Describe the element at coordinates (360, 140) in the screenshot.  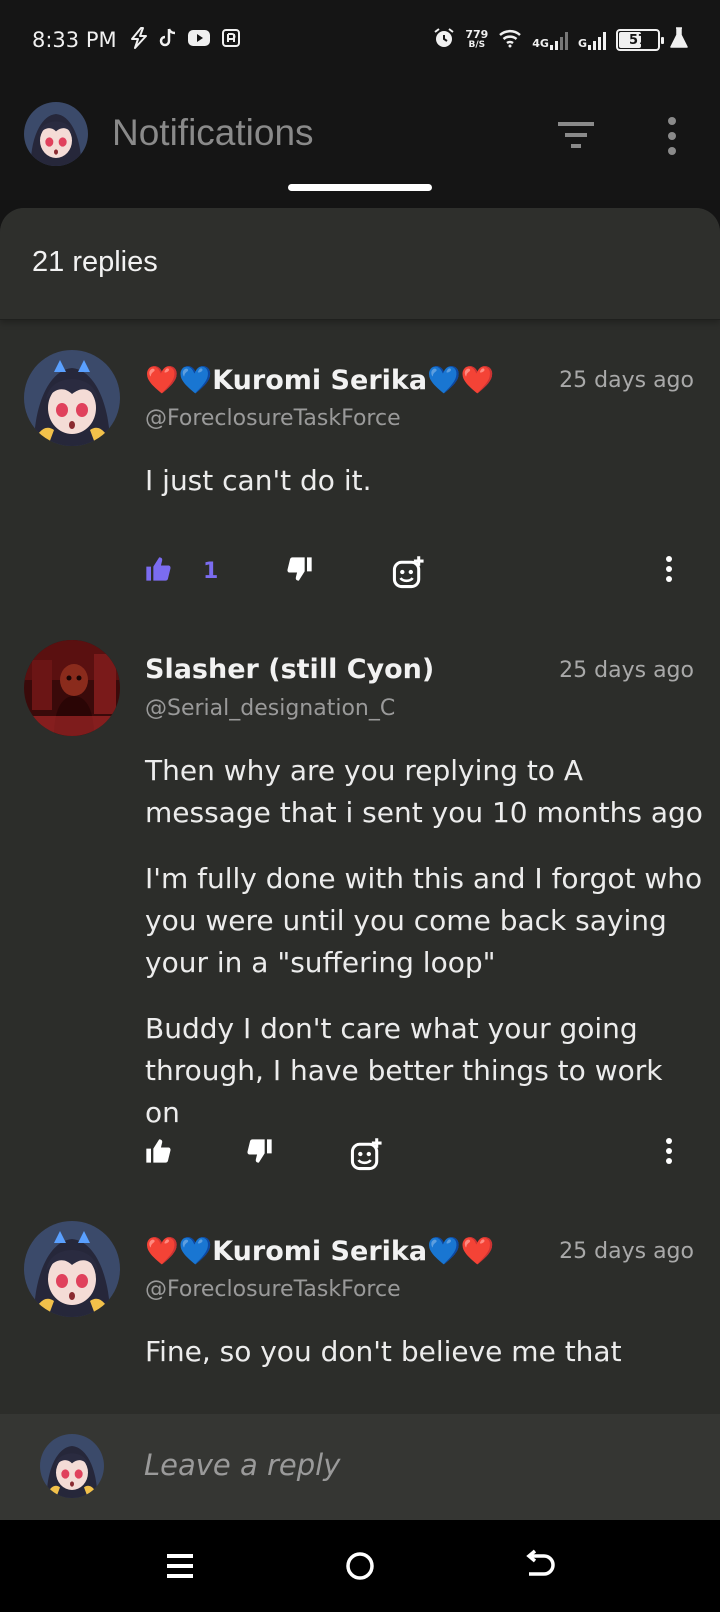
I see `app-bar: Notifications` at that location.